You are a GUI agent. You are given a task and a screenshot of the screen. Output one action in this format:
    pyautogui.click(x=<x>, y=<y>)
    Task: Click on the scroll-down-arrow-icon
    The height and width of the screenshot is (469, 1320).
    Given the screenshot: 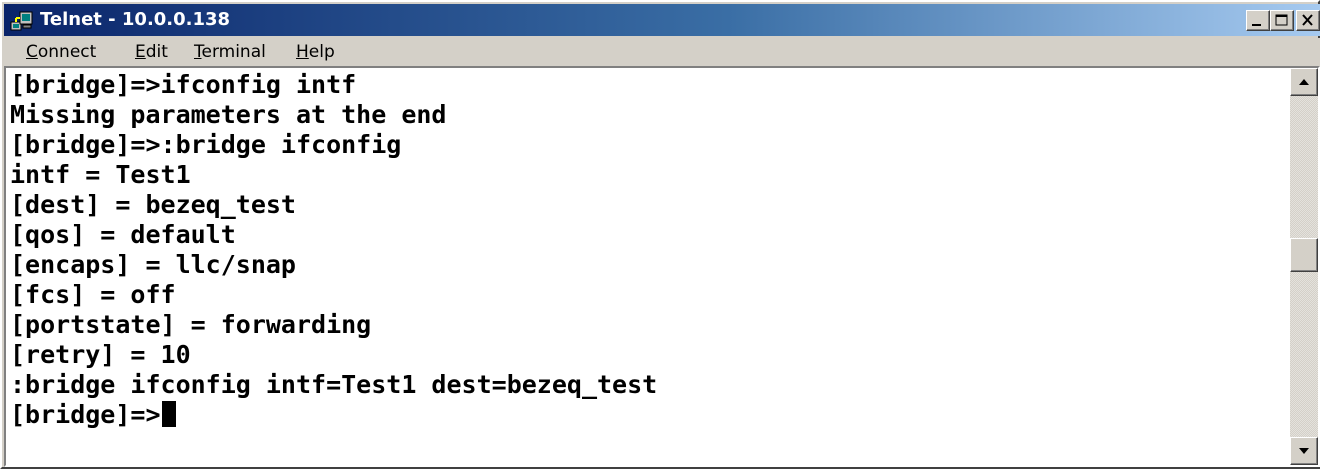 What is the action you would take?
    pyautogui.click(x=1304, y=451)
    